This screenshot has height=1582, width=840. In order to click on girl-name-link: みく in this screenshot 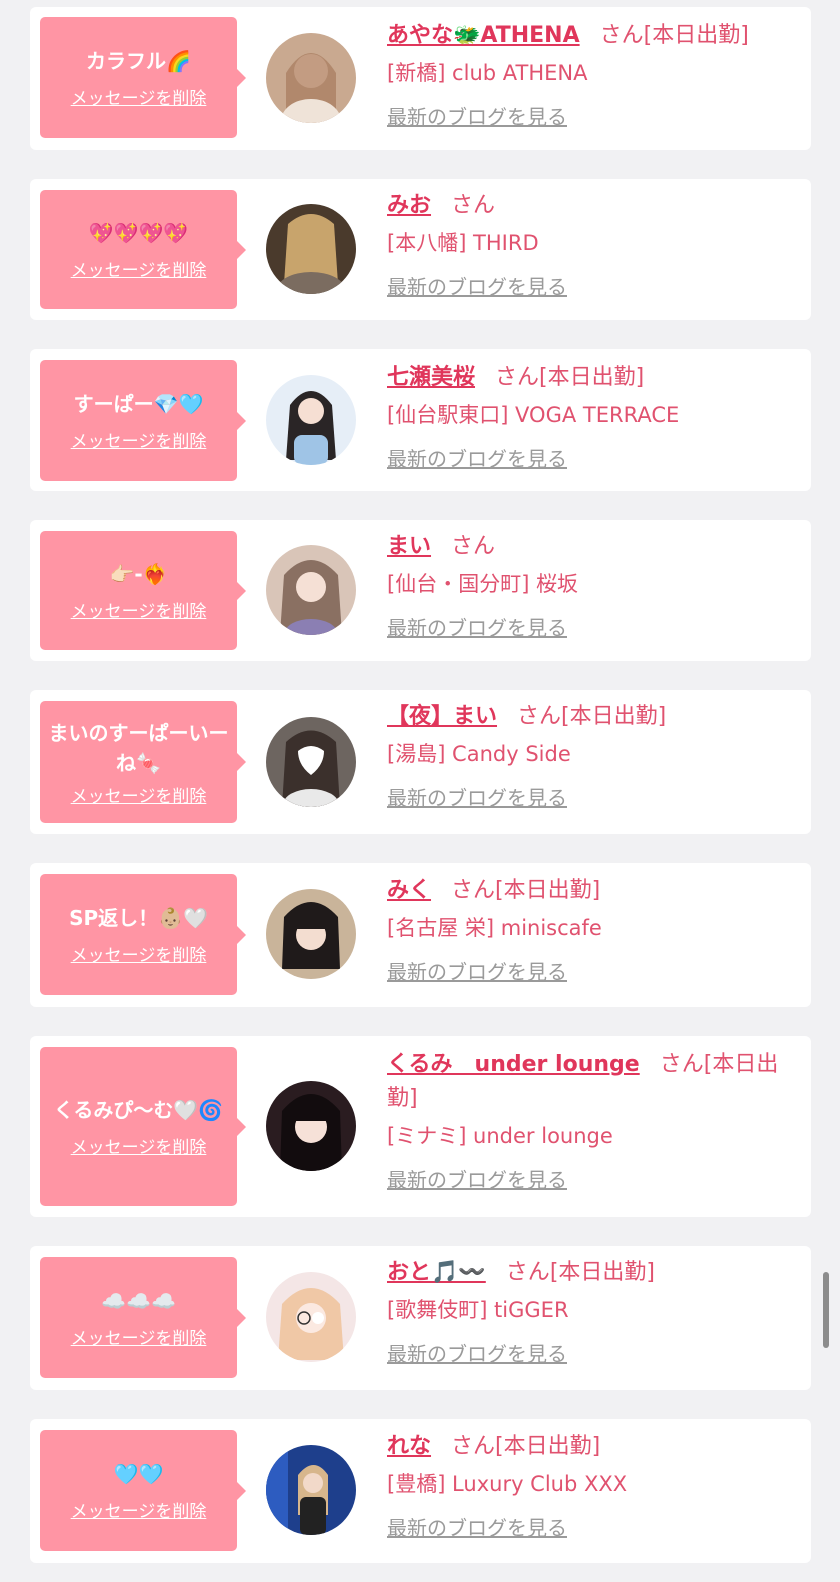, I will do `click(409, 890)`.